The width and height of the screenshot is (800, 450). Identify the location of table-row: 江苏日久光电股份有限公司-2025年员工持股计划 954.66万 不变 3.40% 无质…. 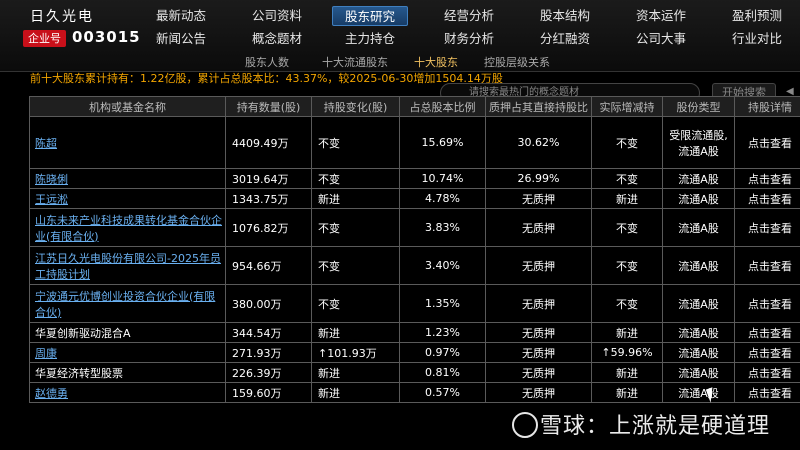
(414, 265).